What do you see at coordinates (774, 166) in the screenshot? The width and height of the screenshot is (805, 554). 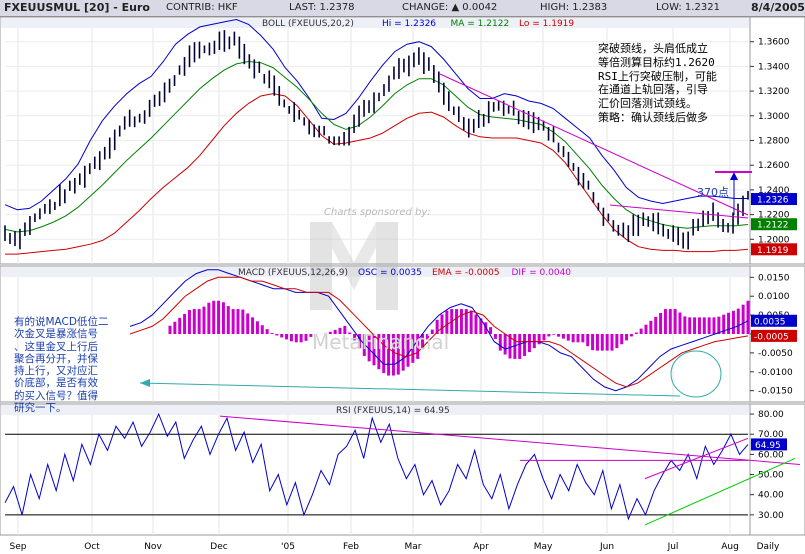 I see `price-tick-label: 1.2600` at bounding box center [774, 166].